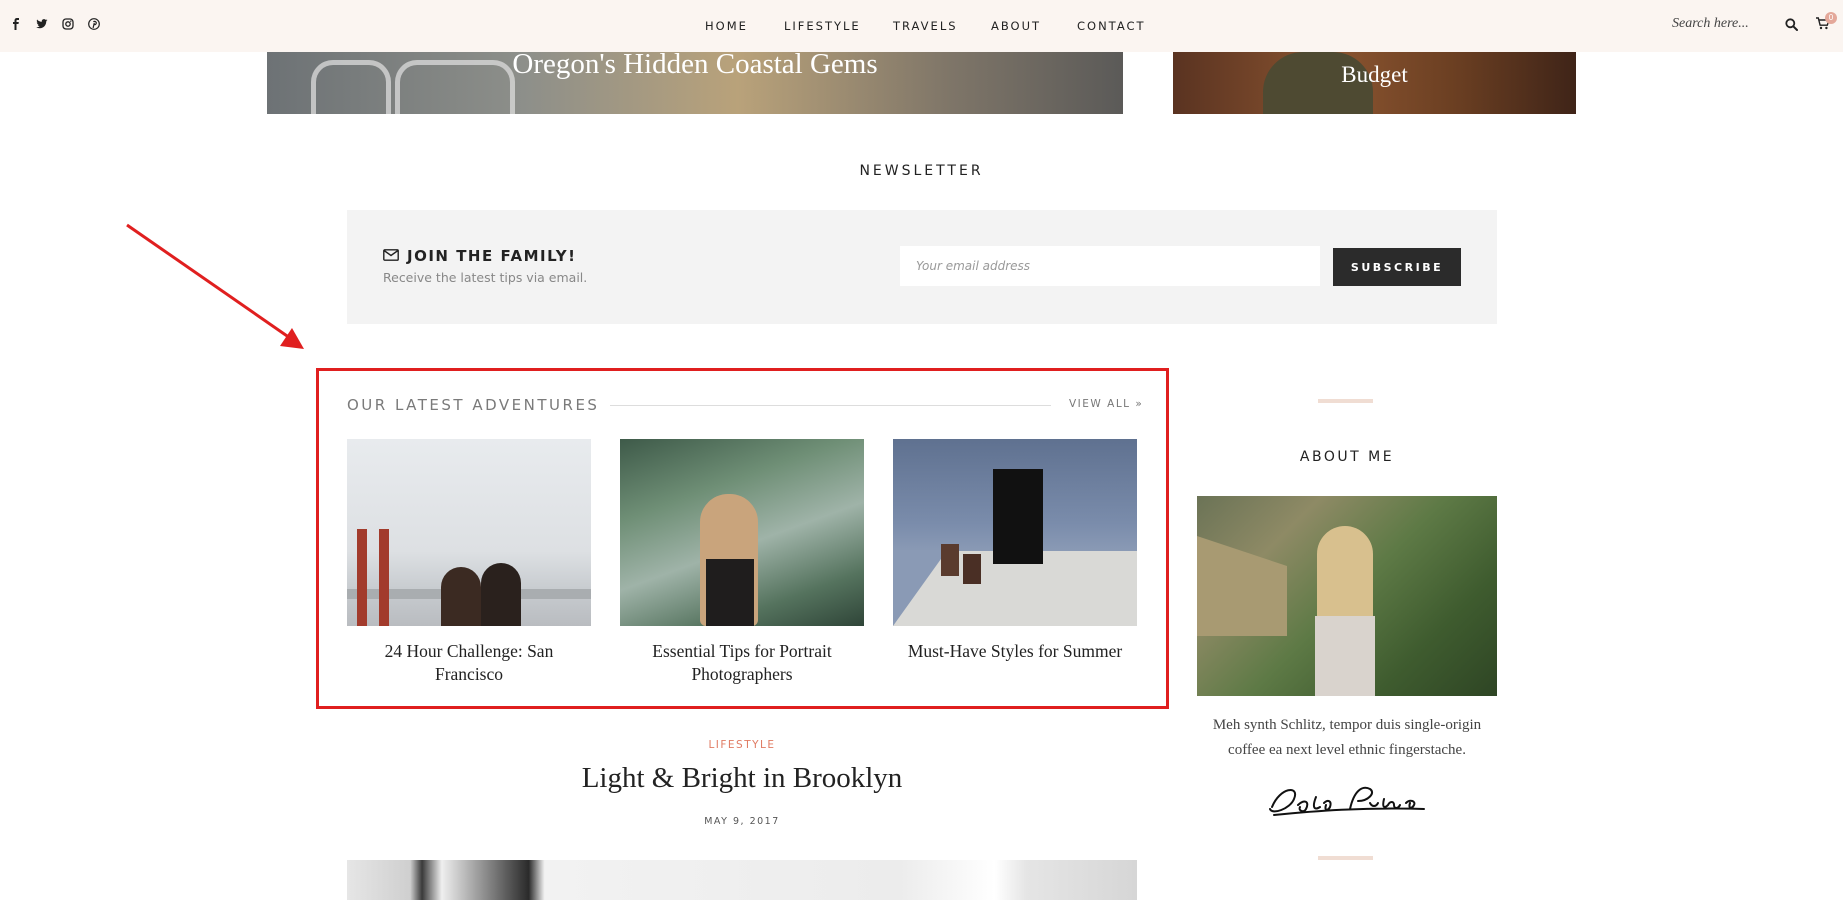 Image resolution: width=1843 pixels, height=900 pixels. What do you see at coordinates (1831, 18) in the screenshot?
I see `cart-count-badge: 0` at bounding box center [1831, 18].